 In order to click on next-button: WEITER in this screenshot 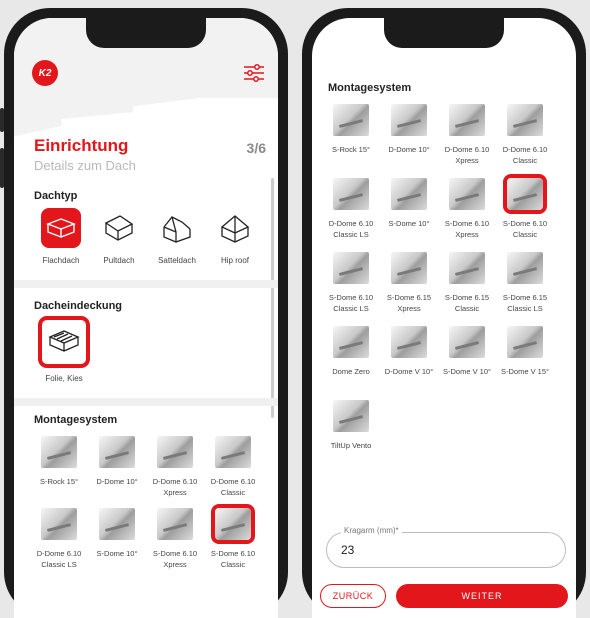, I will do `click(482, 596)`.